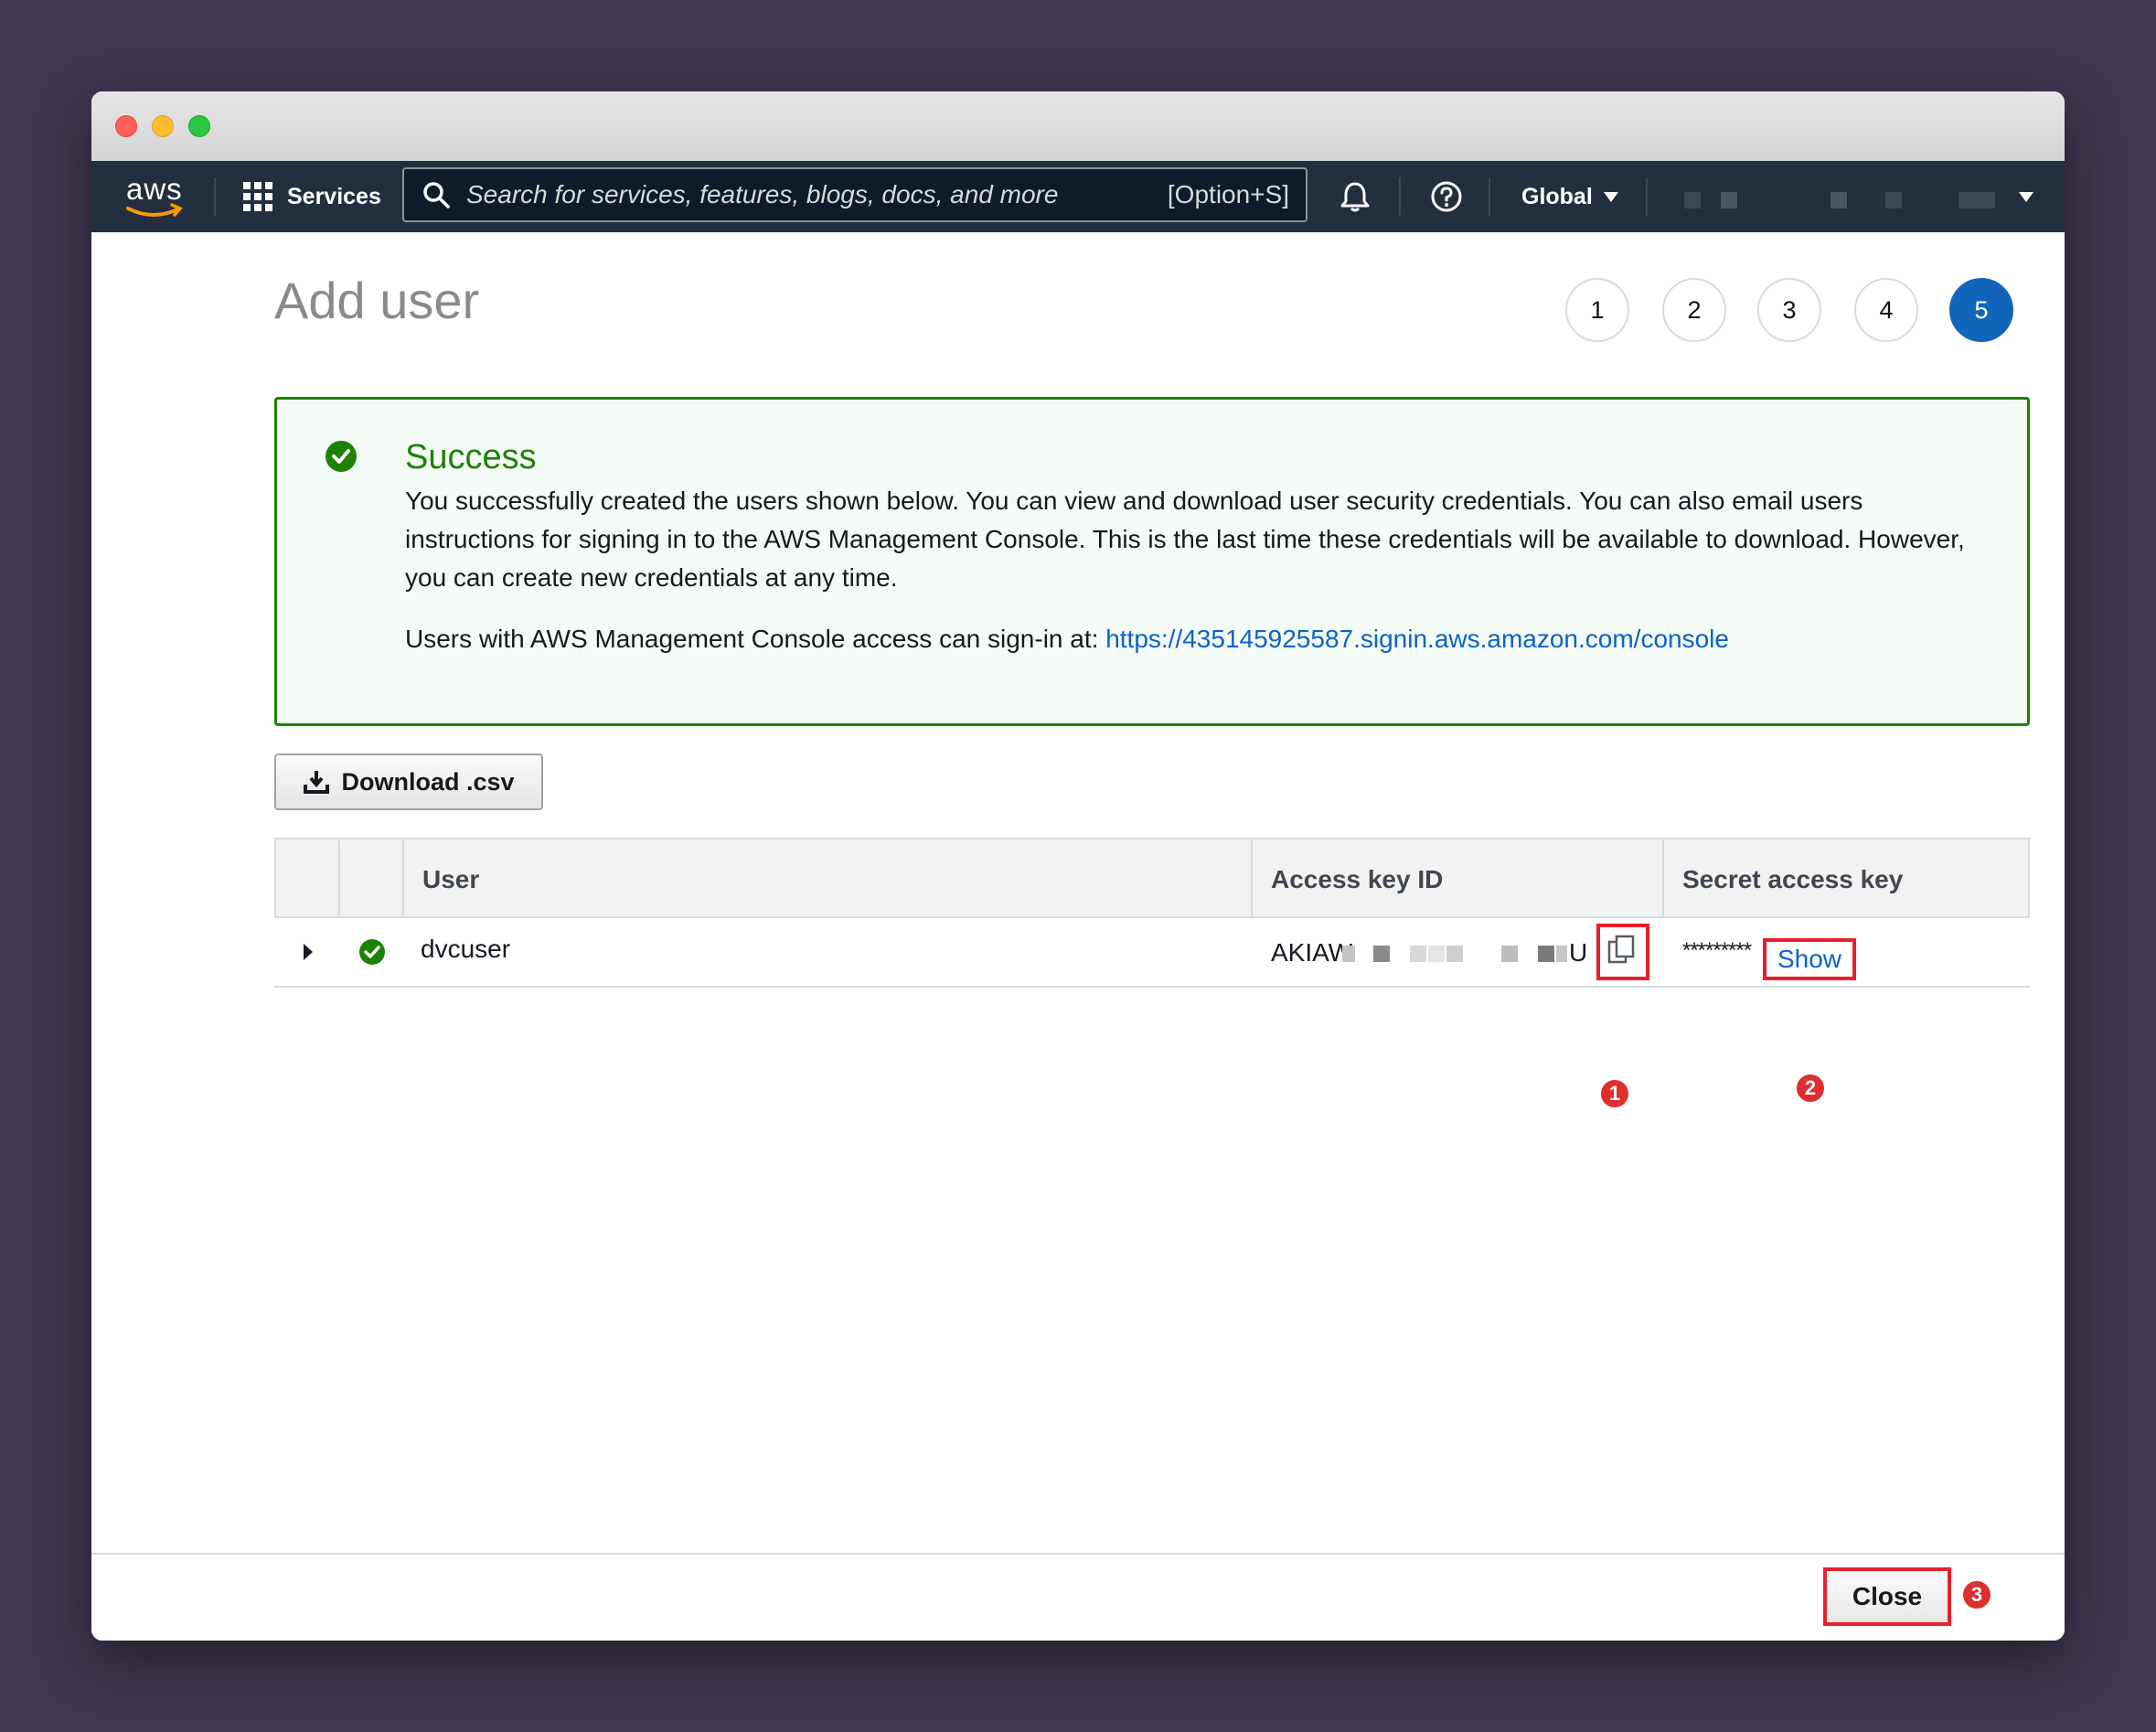 The height and width of the screenshot is (1732, 2156). Describe the element at coordinates (1152, 878) in the screenshot. I see `table-header: User Access key ID Secret access key` at that location.